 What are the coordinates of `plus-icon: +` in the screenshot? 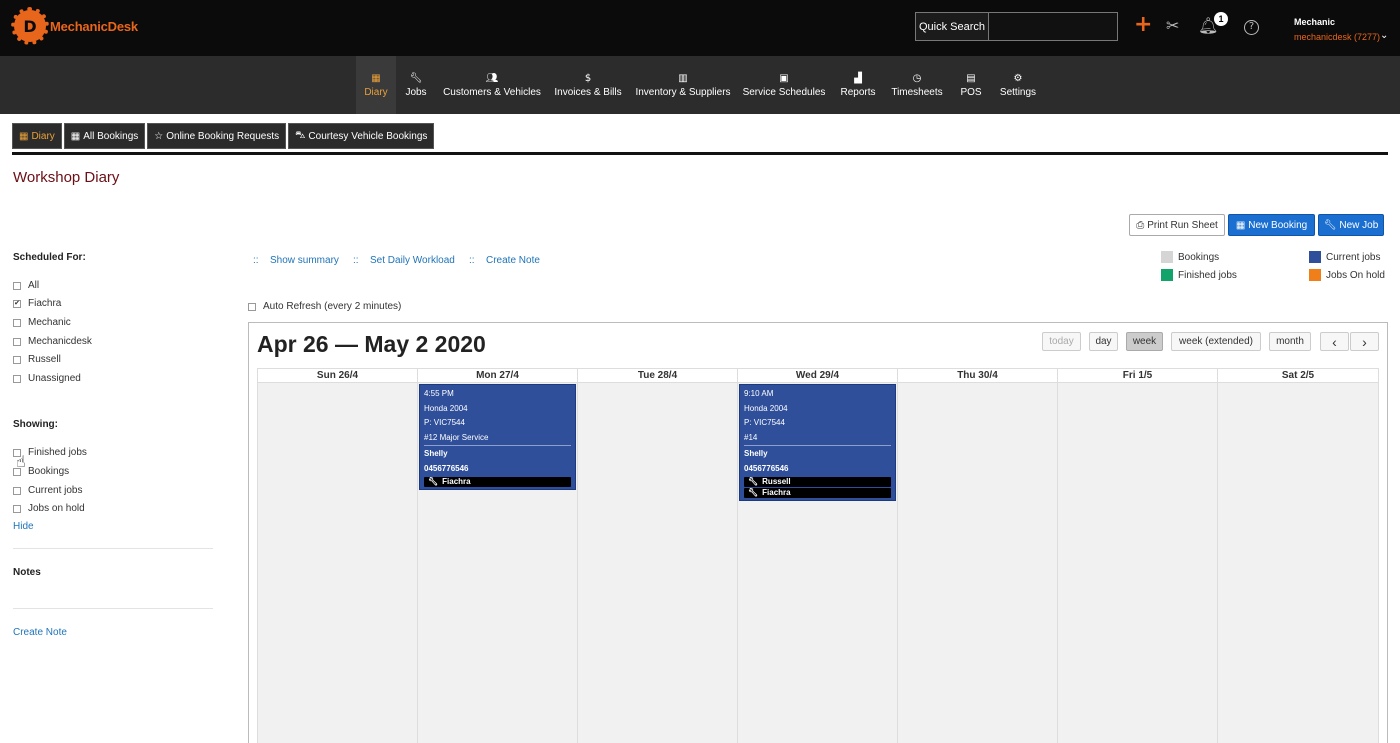 It's located at (1143, 24).